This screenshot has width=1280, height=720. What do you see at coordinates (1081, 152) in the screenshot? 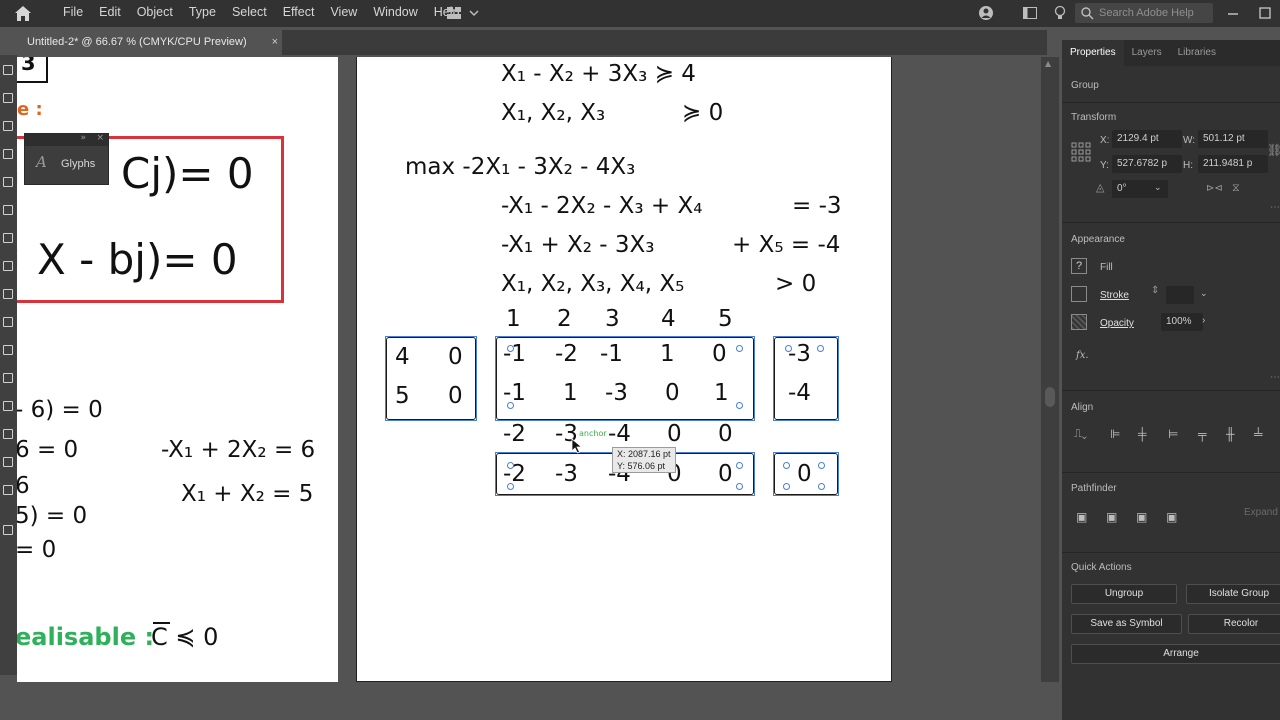
I see `reference-point-icon` at bounding box center [1081, 152].